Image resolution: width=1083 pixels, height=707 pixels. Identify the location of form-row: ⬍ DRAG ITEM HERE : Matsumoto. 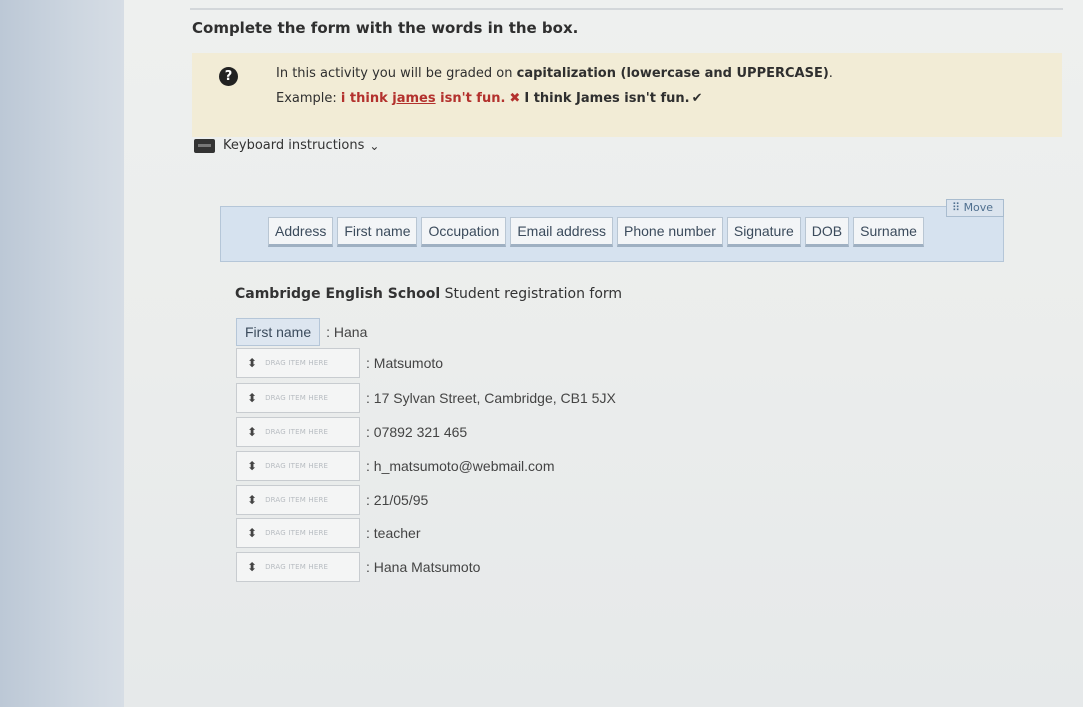
(339, 363).